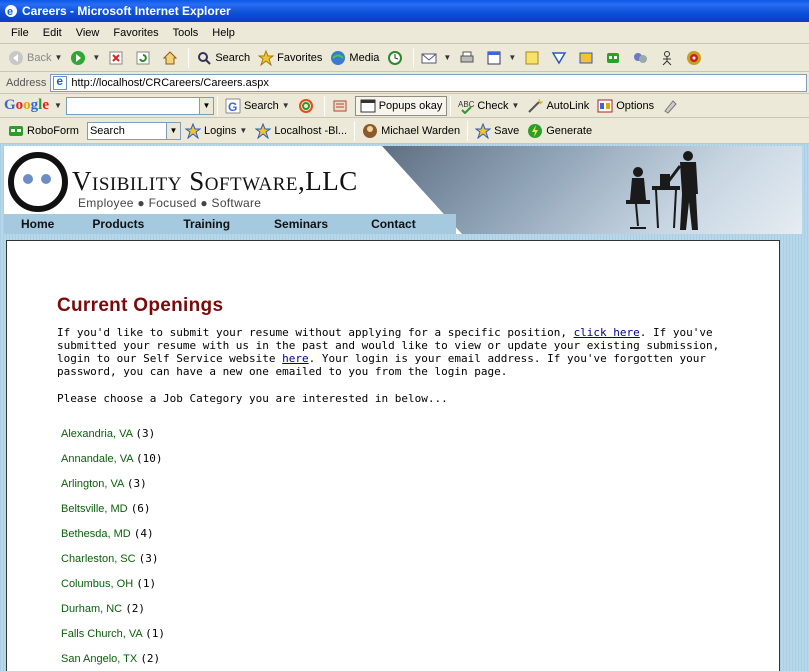 This screenshot has width=809, height=671. I want to click on submit-resume-link: click here, so click(607, 332).